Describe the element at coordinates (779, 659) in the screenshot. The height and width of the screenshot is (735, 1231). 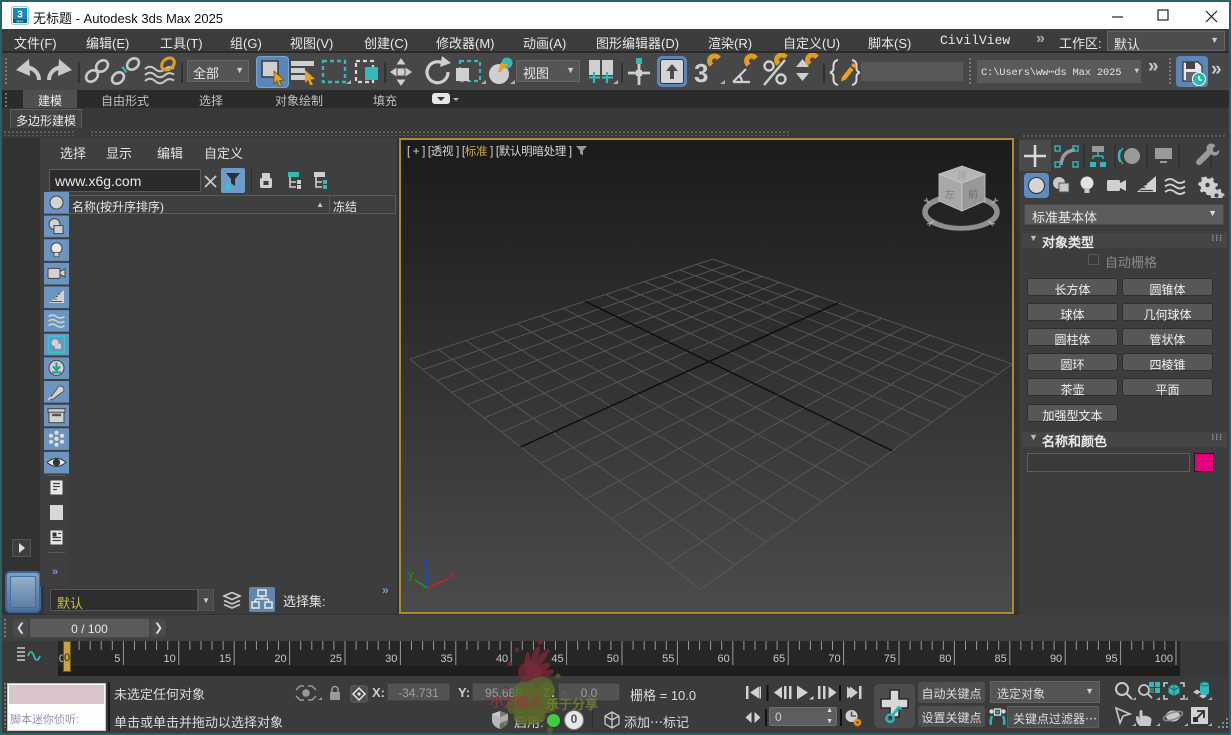
I see `svg-text: 65` at that location.